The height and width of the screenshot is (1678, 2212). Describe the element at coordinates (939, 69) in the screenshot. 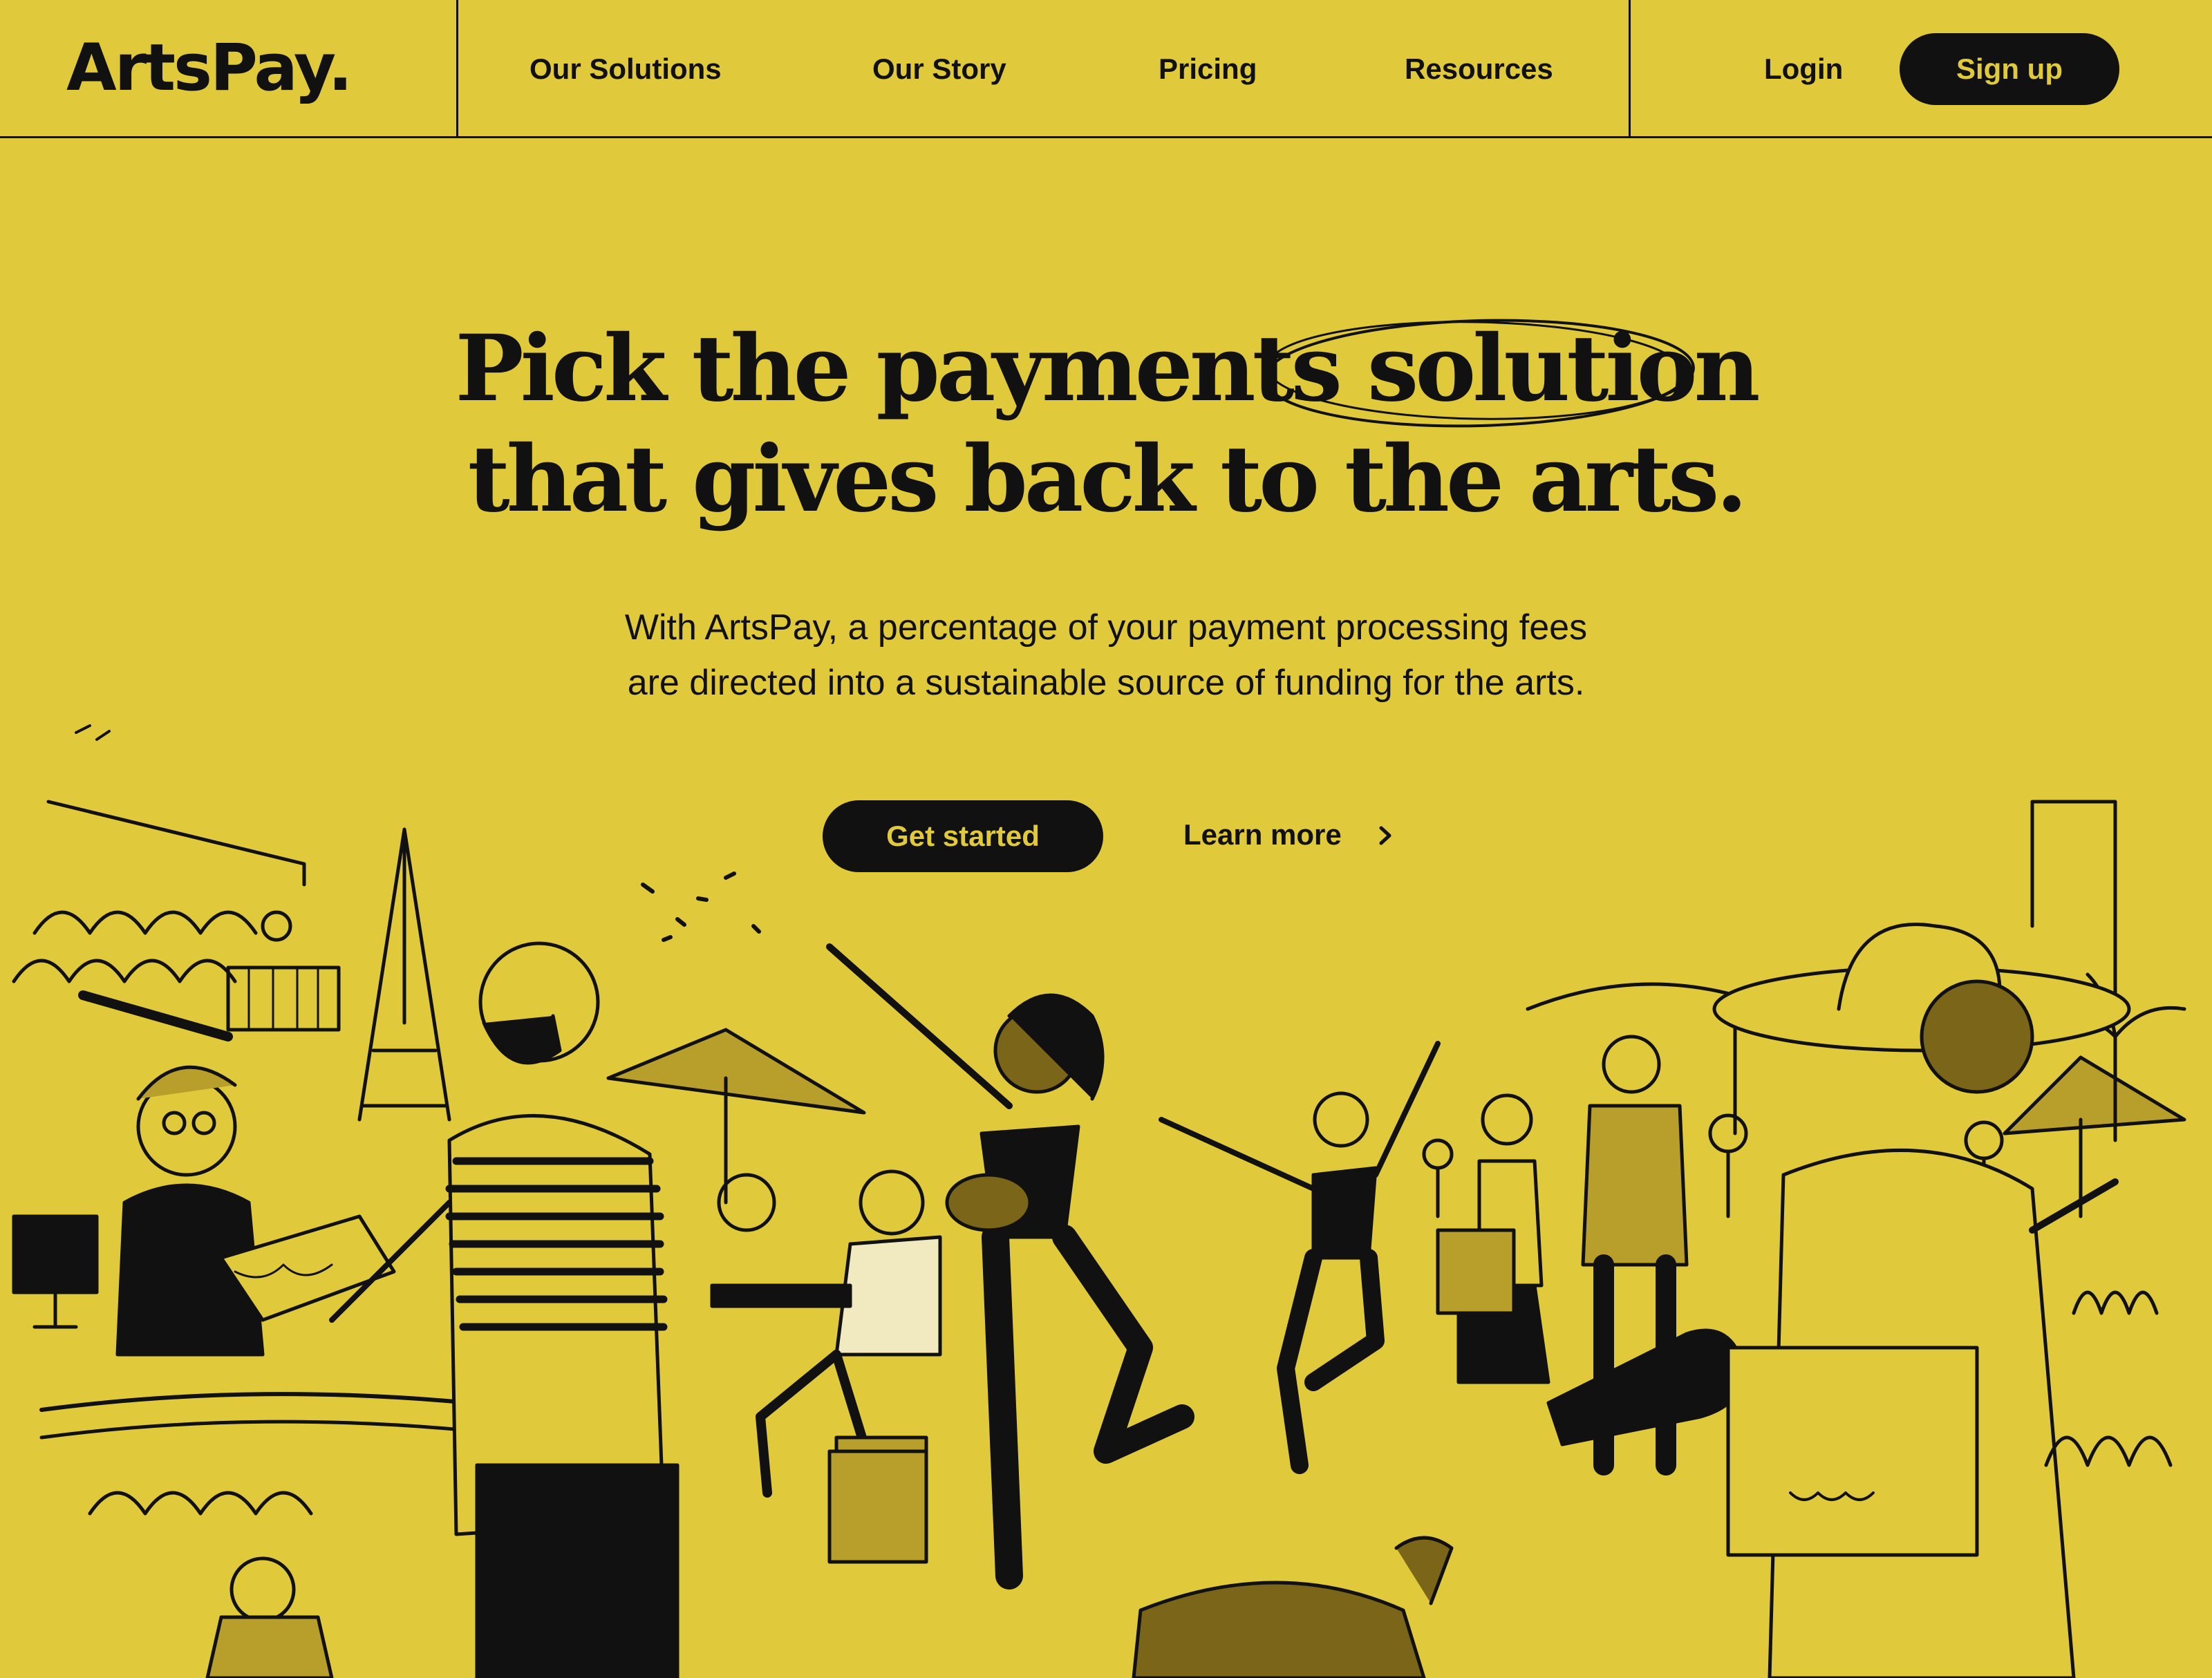

I see `nav-our-story: Our Story` at that location.